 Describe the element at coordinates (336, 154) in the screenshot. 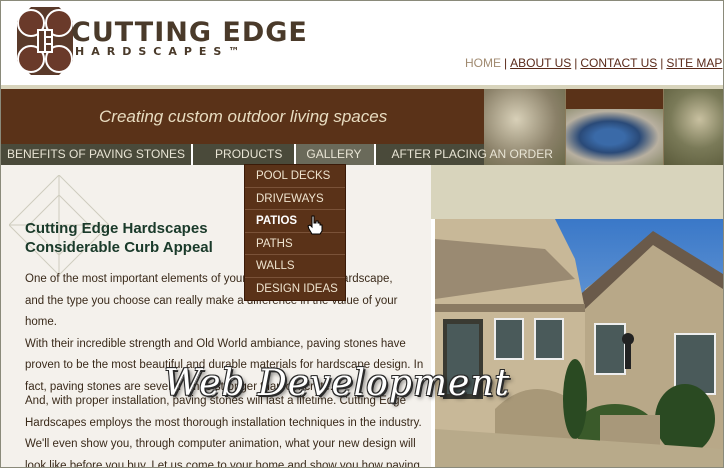

I see `nav-gallery: GALLERY` at that location.